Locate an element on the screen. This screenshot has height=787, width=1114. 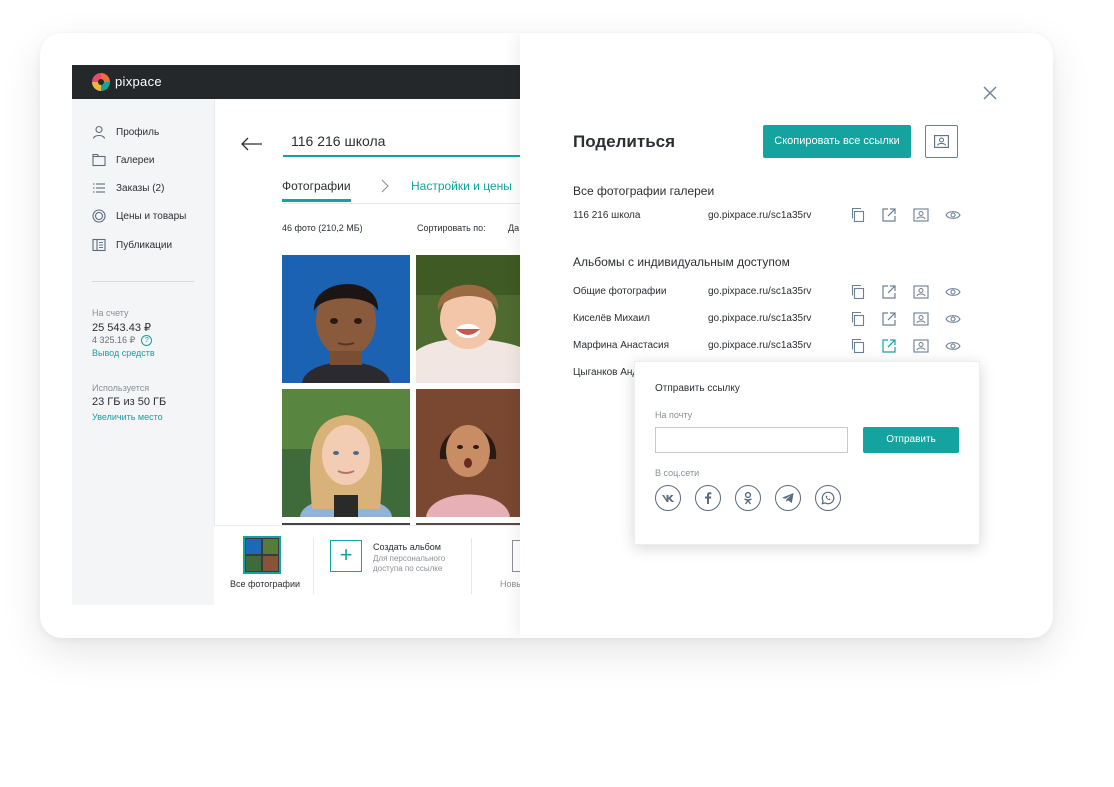
sidebar-item-galleries: Галереи is located at coordinates (123, 160).